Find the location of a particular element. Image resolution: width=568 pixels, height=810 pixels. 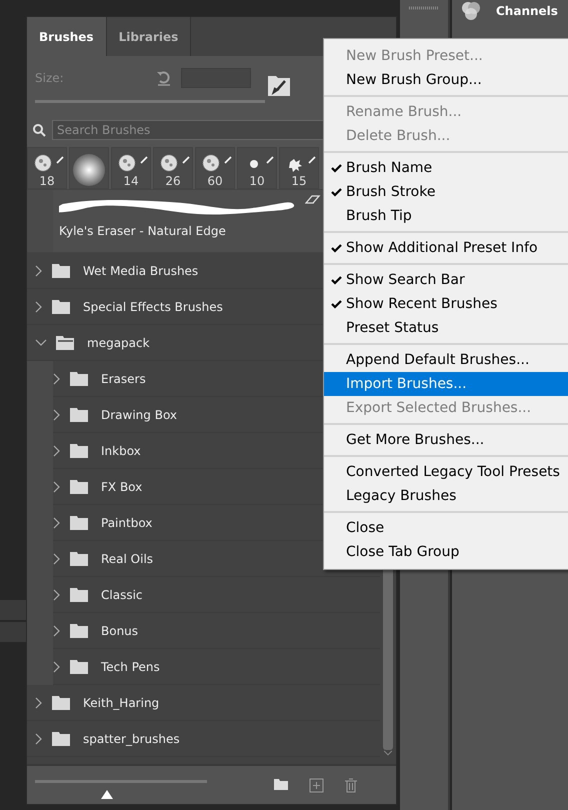

group-name: megapack is located at coordinates (118, 343).